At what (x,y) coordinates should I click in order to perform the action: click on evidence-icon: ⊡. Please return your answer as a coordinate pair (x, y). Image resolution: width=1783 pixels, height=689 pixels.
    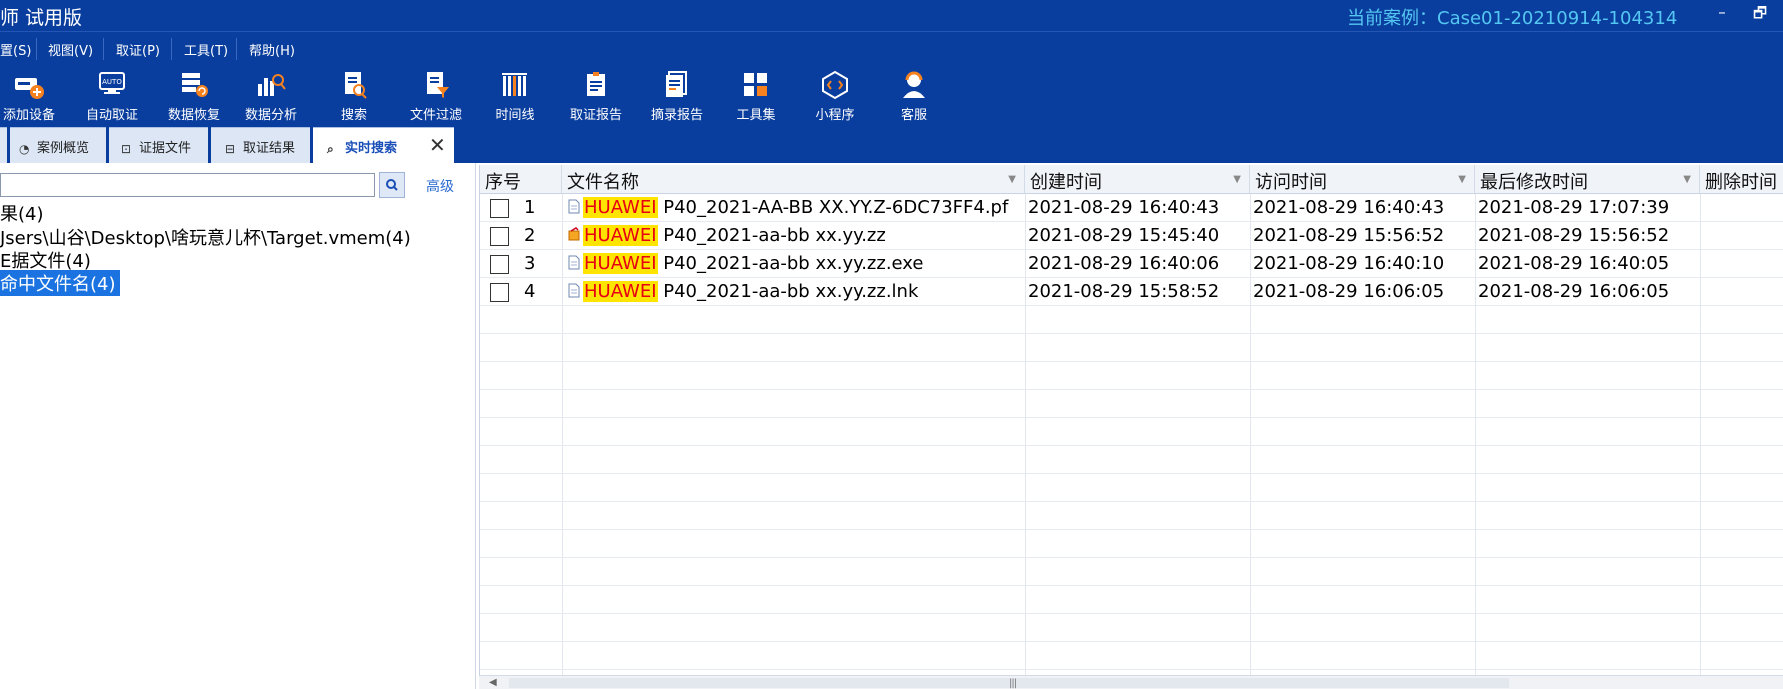
    Looking at the image, I should click on (126, 149).